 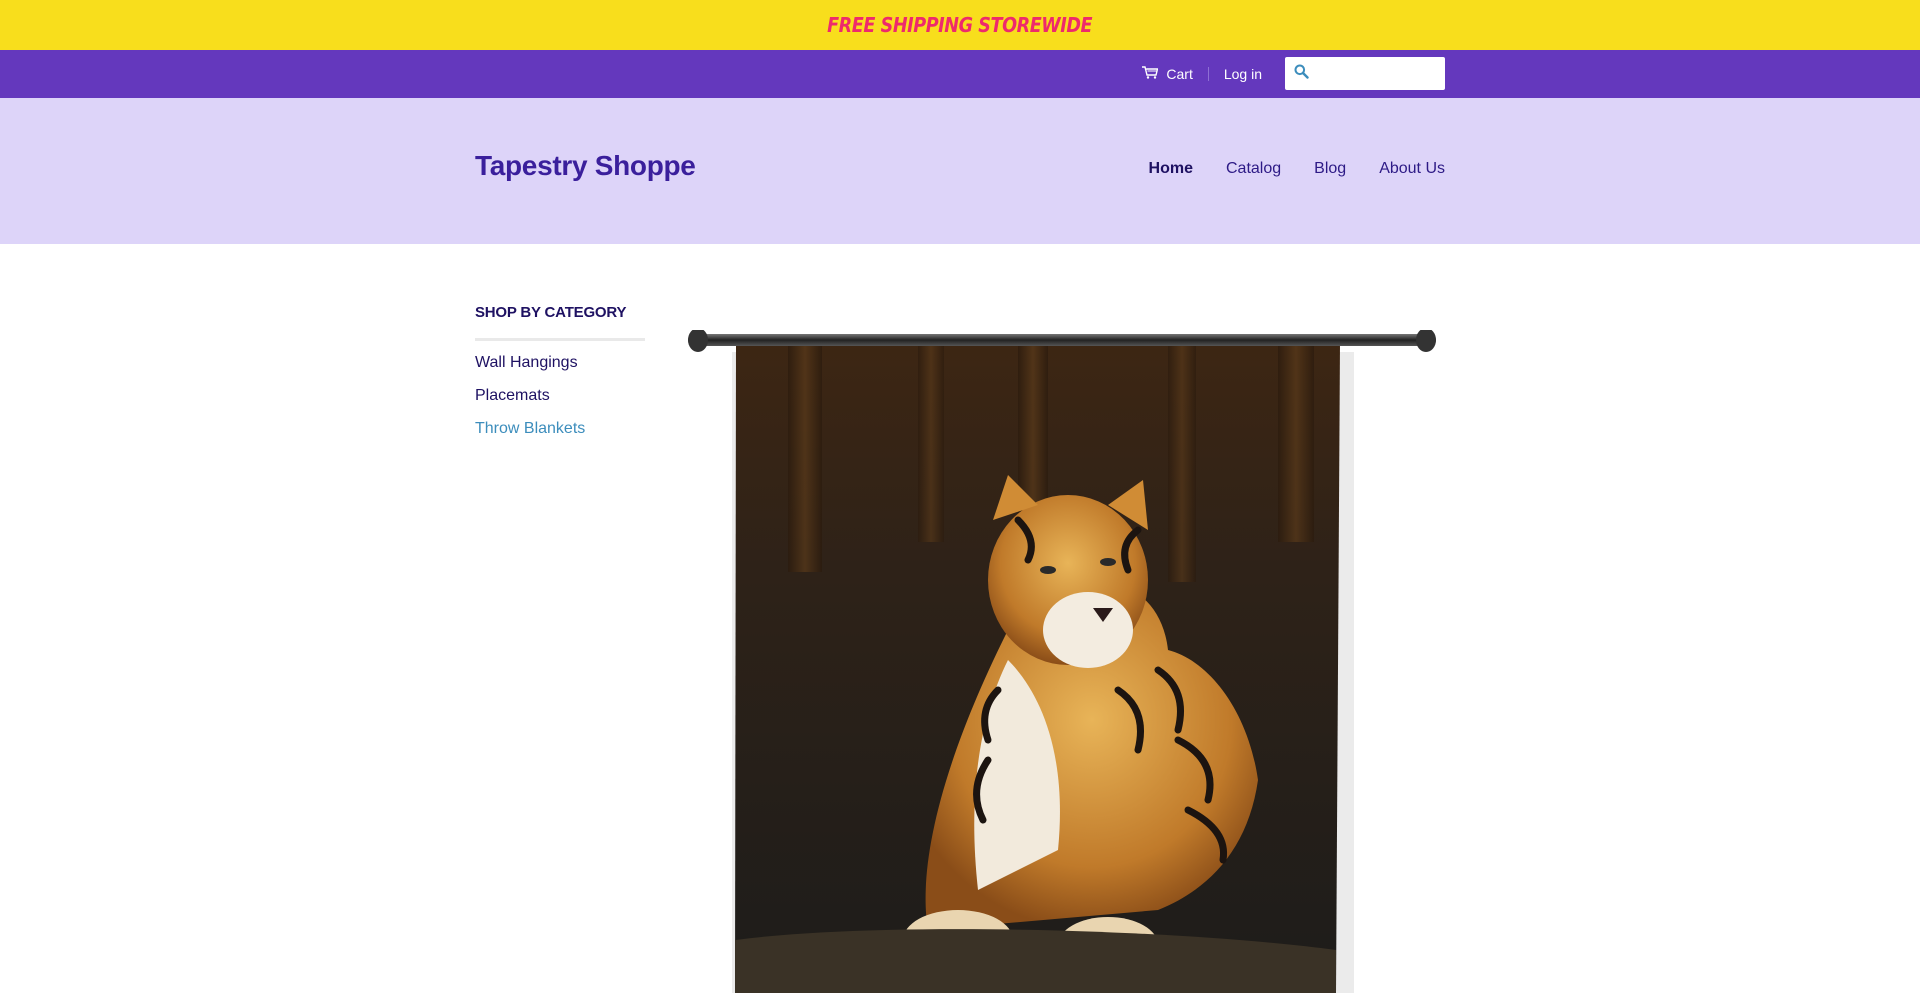 What do you see at coordinates (960, 74) in the screenshot?
I see `top-bar: Cart Log in` at bounding box center [960, 74].